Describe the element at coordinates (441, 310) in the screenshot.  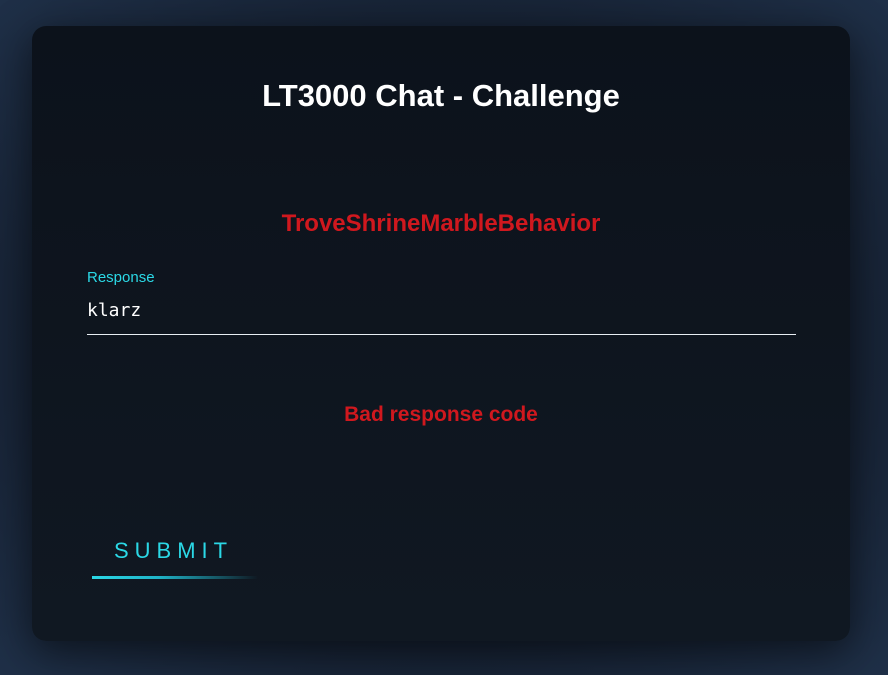
I see `response-input` at that location.